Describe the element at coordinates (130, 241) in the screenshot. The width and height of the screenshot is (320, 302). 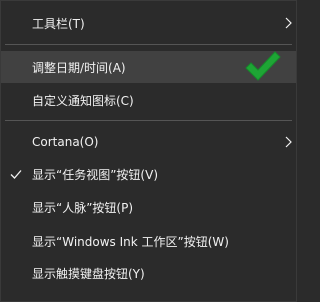
I see `menu-item-label: 显示“Windows Ink 工作区”按钮(W)` at that location.